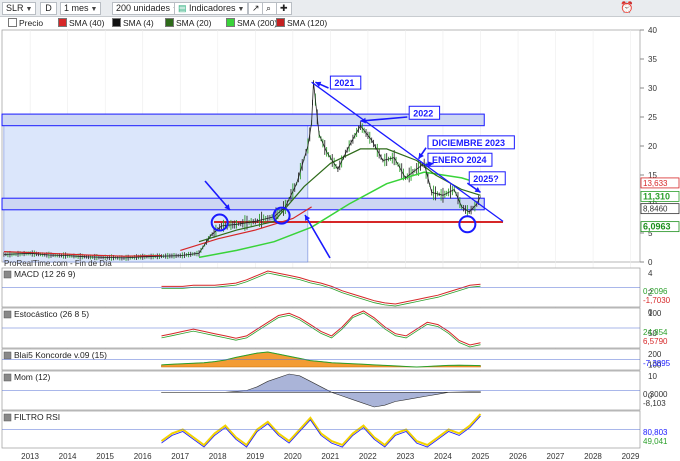 The width and height of the screenshot is (680, 461). I want to click on x-tick-label: 2017, so click(180, 456).